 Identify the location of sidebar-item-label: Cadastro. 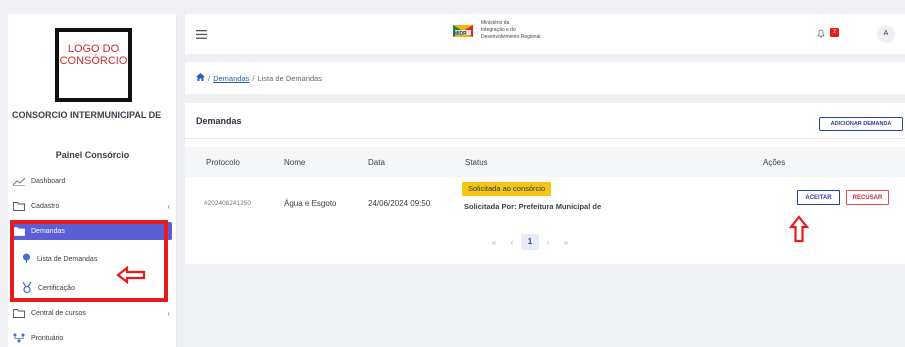
(45, 206).